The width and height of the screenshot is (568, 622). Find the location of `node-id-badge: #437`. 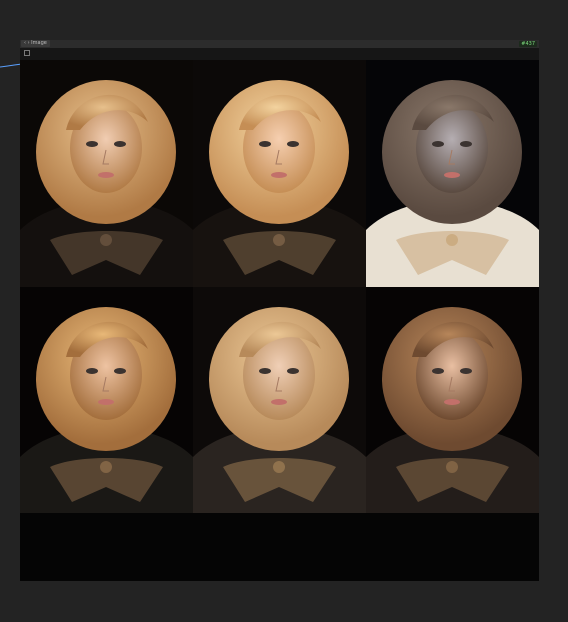

node-id-badge: #437 is located at coordinates (528, 44).